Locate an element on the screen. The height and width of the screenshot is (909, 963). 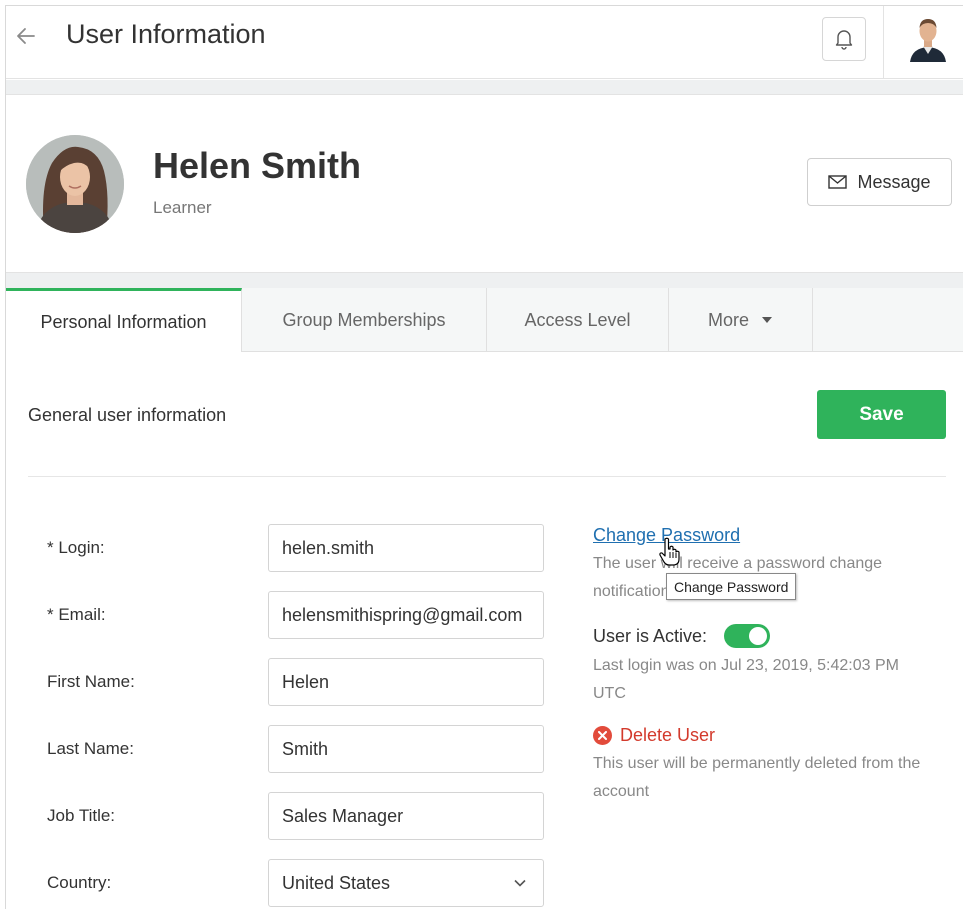
topbar-divider is located at coordinates (883, 42).